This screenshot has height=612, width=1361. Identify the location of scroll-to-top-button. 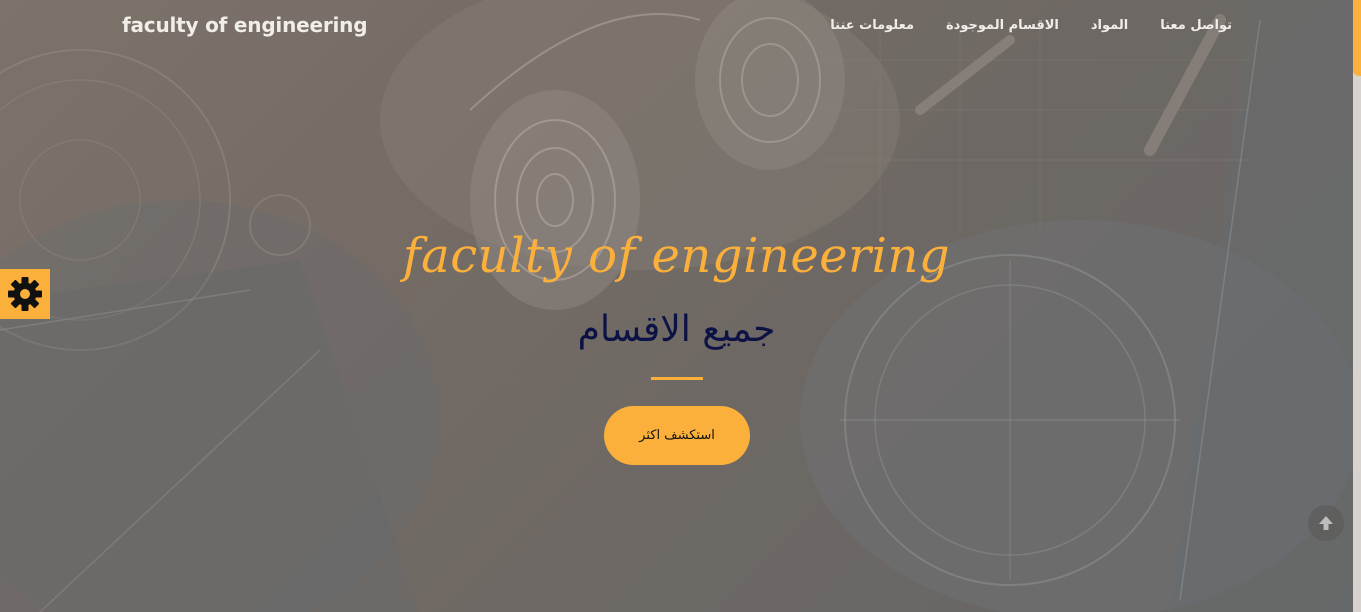
(1326, 523).